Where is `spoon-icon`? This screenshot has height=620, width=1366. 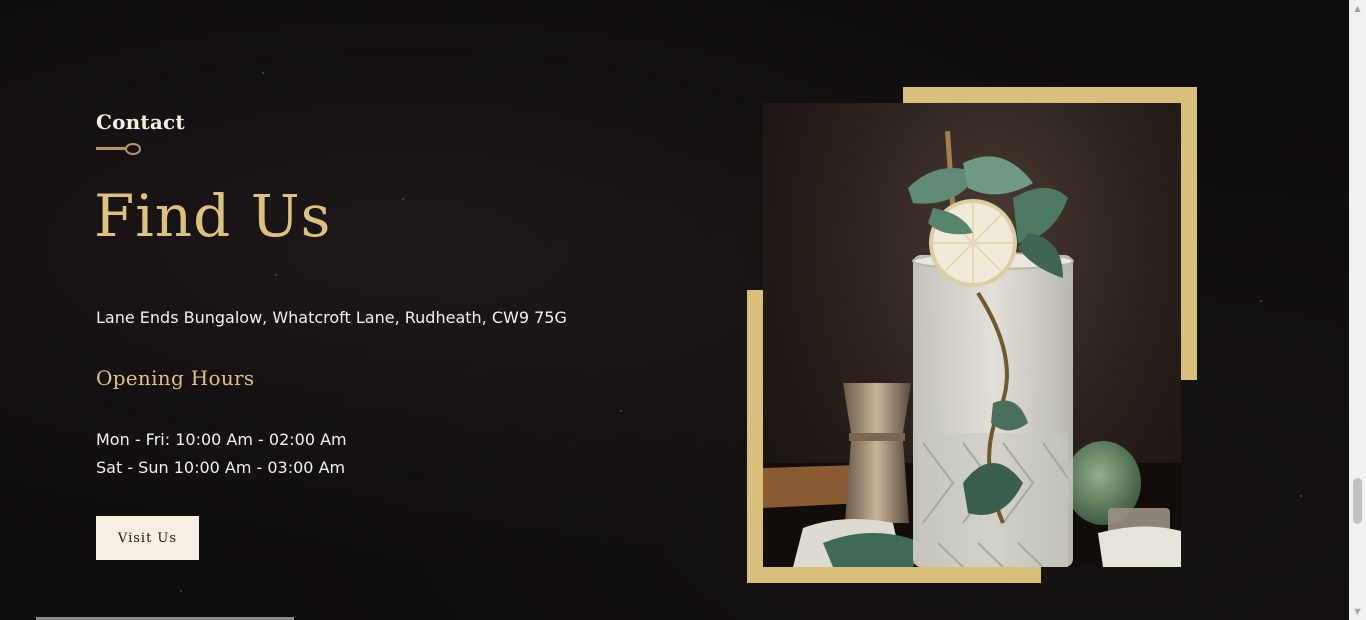 spoon-icon is located at coordinates (118, 149).